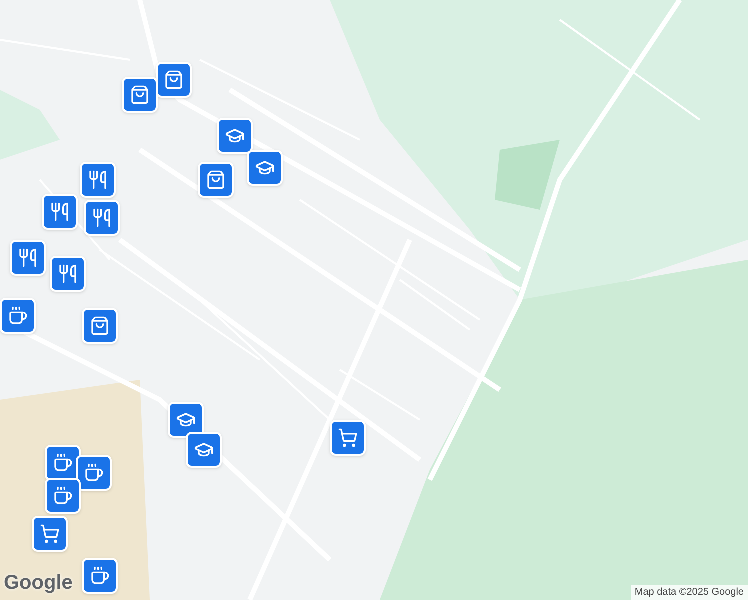  What do you see at coordinates (689, 592) in the screenshot?
I see `map-attribution: Map data ©2025 Google` at bounding box center [689, 592].